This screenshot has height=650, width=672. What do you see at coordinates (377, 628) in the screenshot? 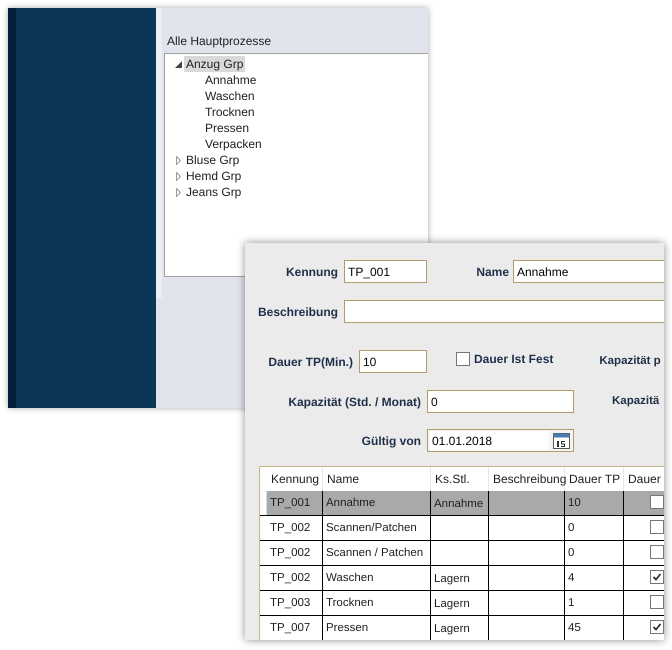
I see `table-cell: Pressen` at bounding box center [377, 628].